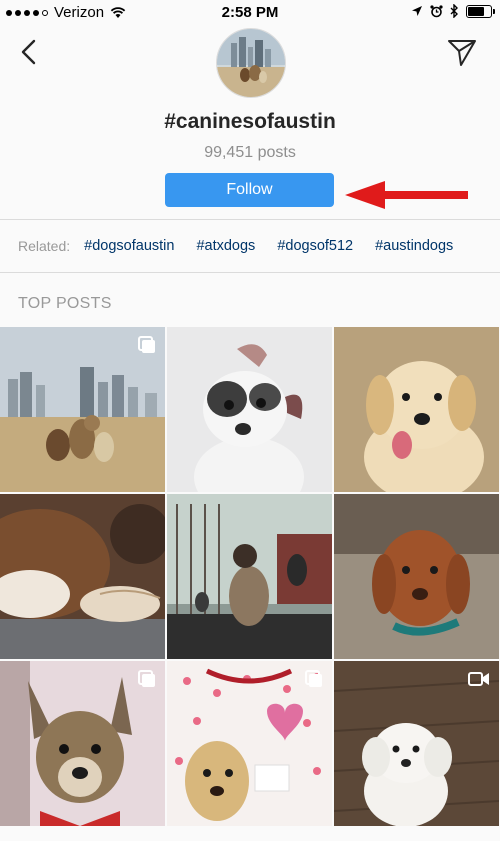  I want to click on red-arrow-annotation, so click(406, 195).